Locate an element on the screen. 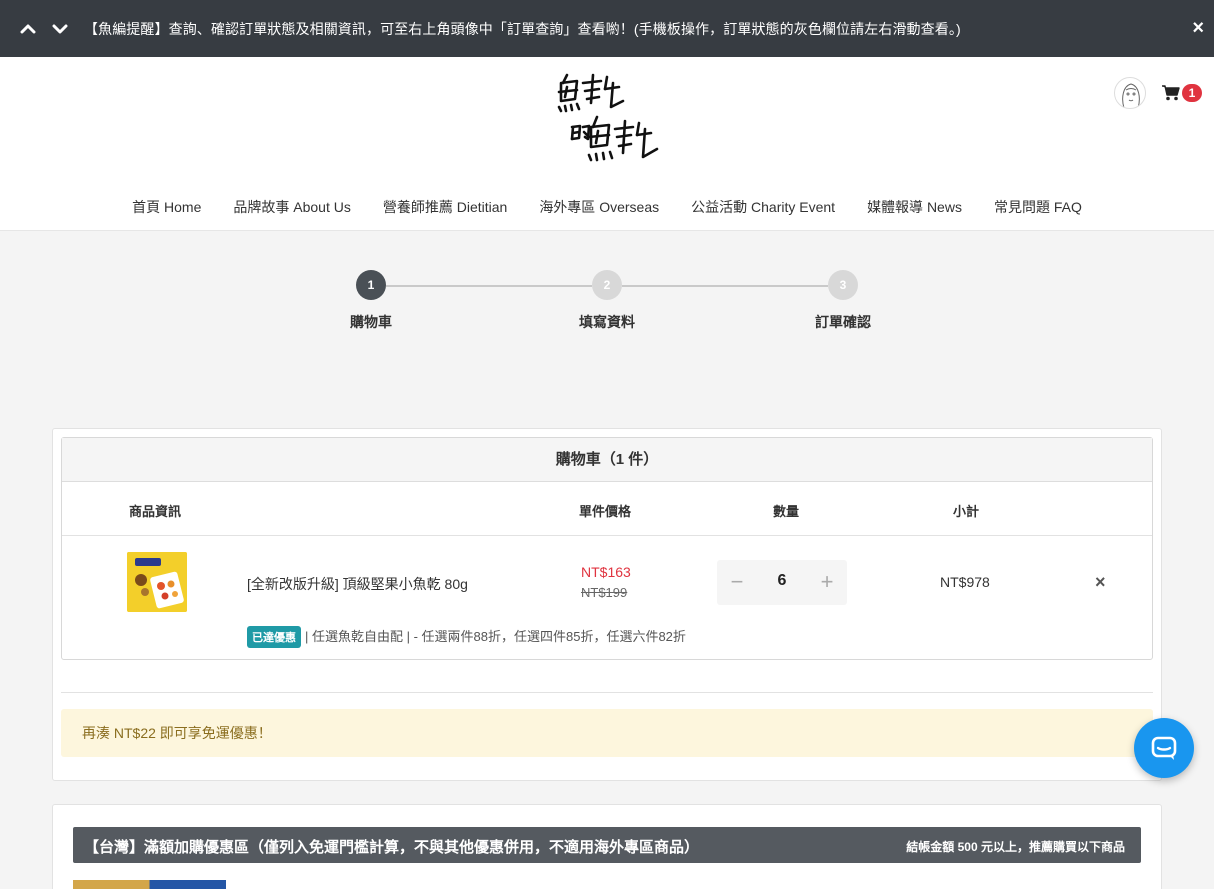 Image resolution: width=1214 pixels, height=889 pixels. chevron-up-icon is located at coordinates (28, 28).